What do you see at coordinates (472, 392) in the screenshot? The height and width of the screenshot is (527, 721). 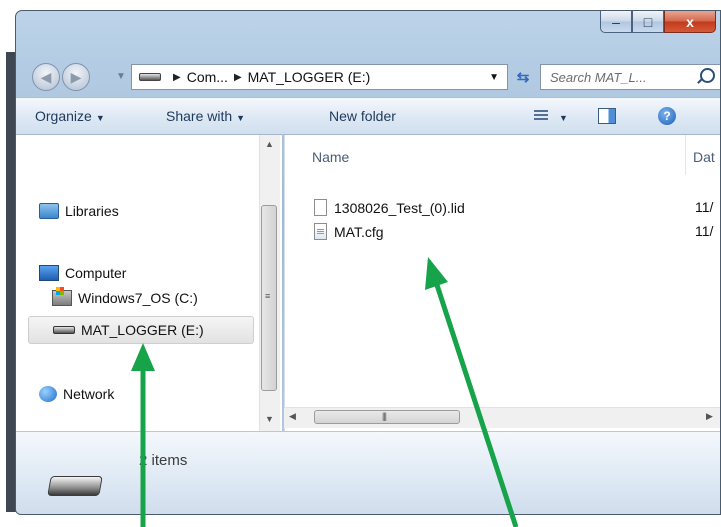 I see `annotation-arrow-file` at bounding box center [472, 392].